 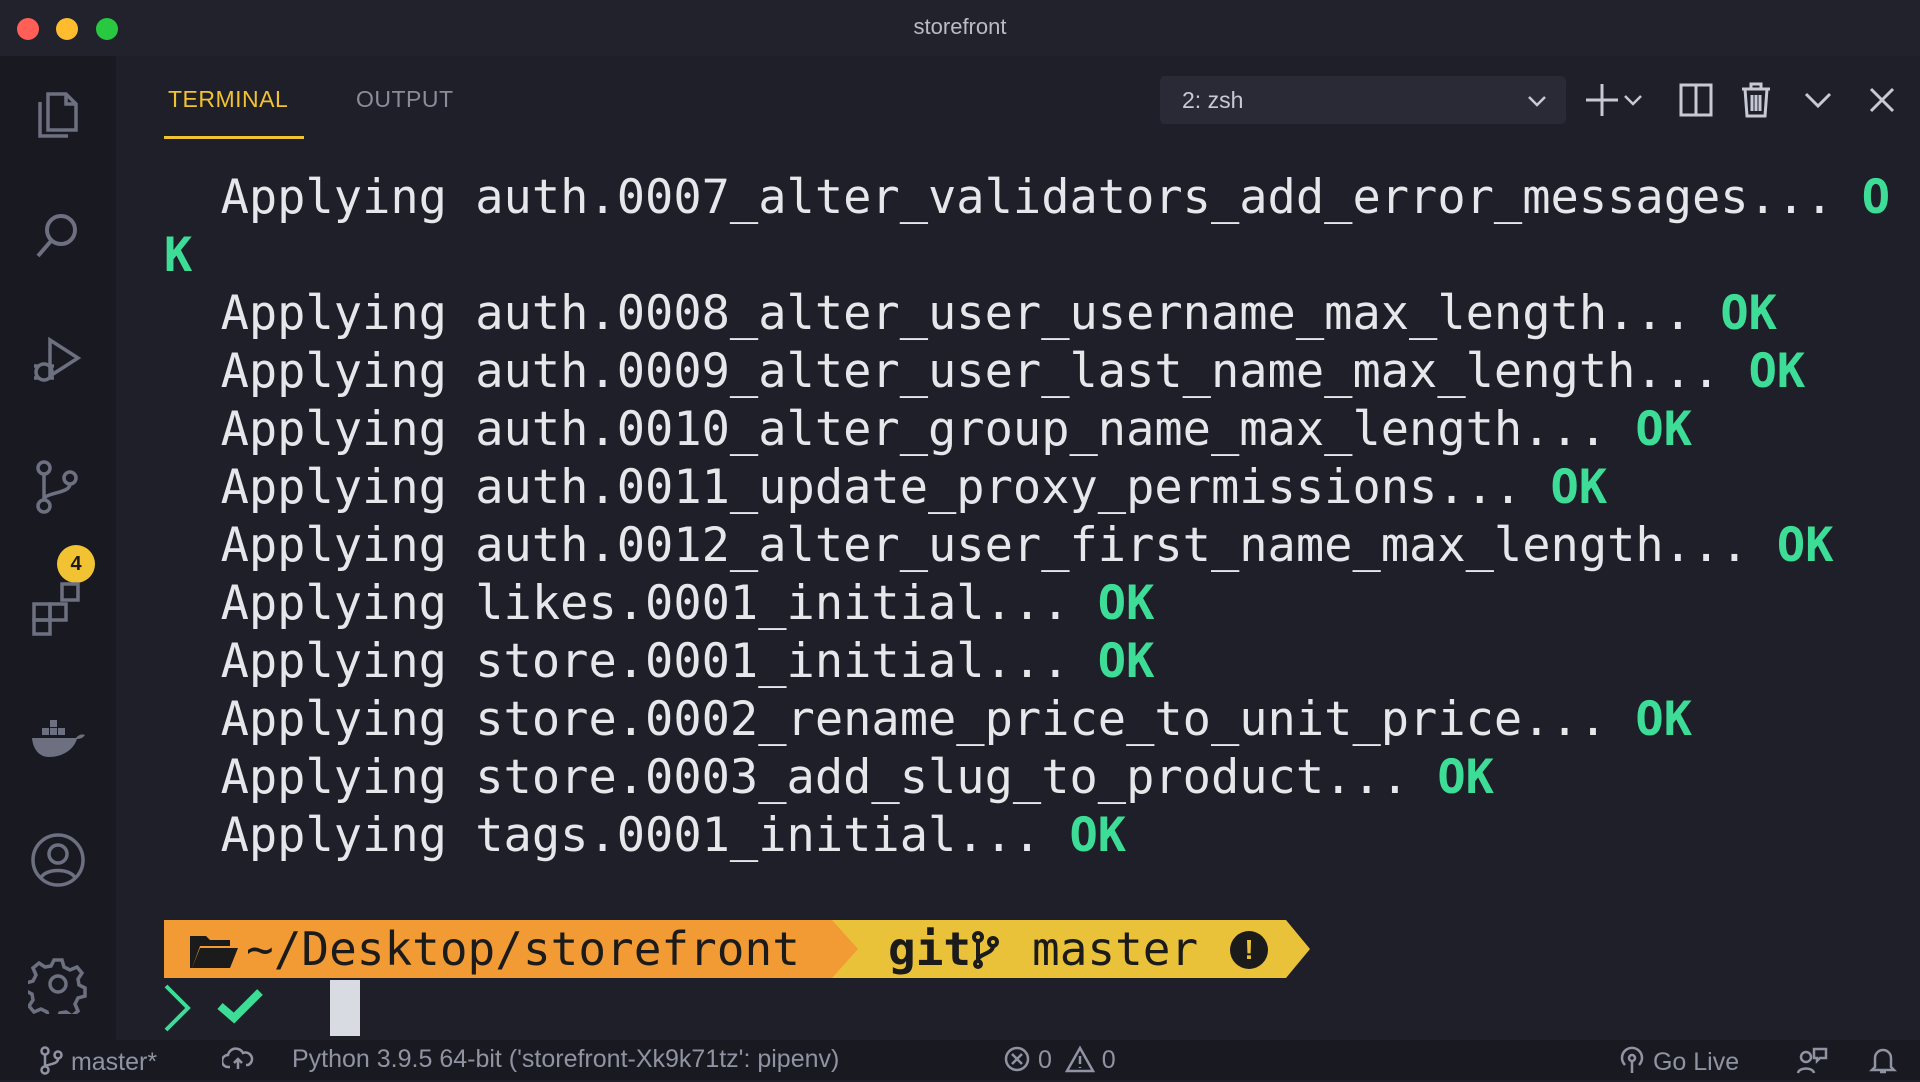 I want to click on activity-bar: 4, so click(x=58, y=548).